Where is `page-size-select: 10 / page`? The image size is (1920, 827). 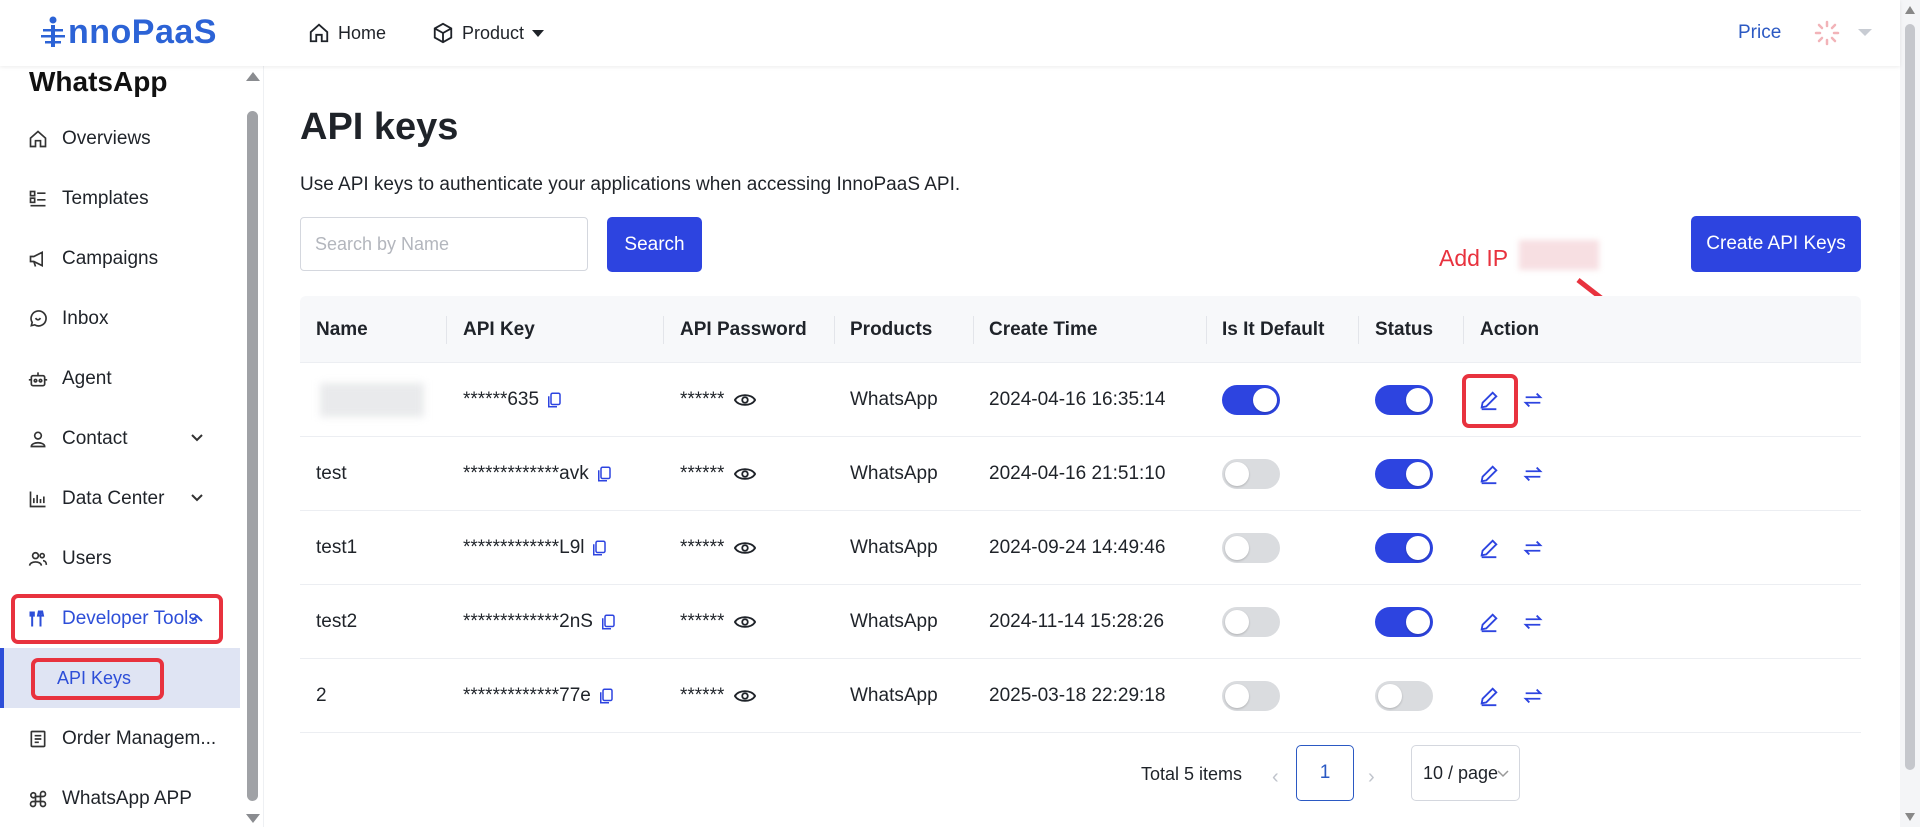
page-size-select: 10 / page is located at coordinates (1465, 773).